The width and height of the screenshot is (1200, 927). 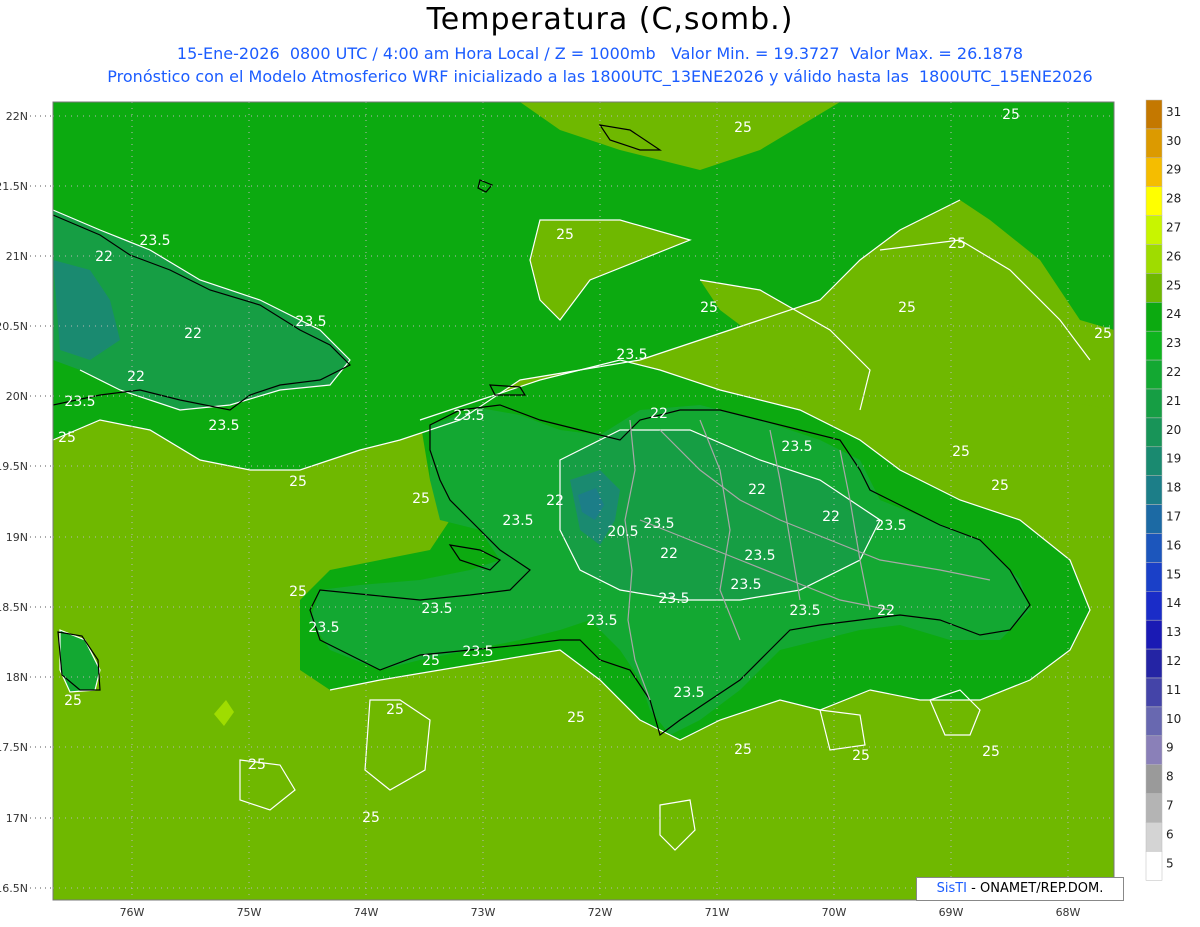 I want to click on longitude-axis: 76W 75W 74W 73W 72W 71W 70W 69W 68W, so click(x=600, y=912).